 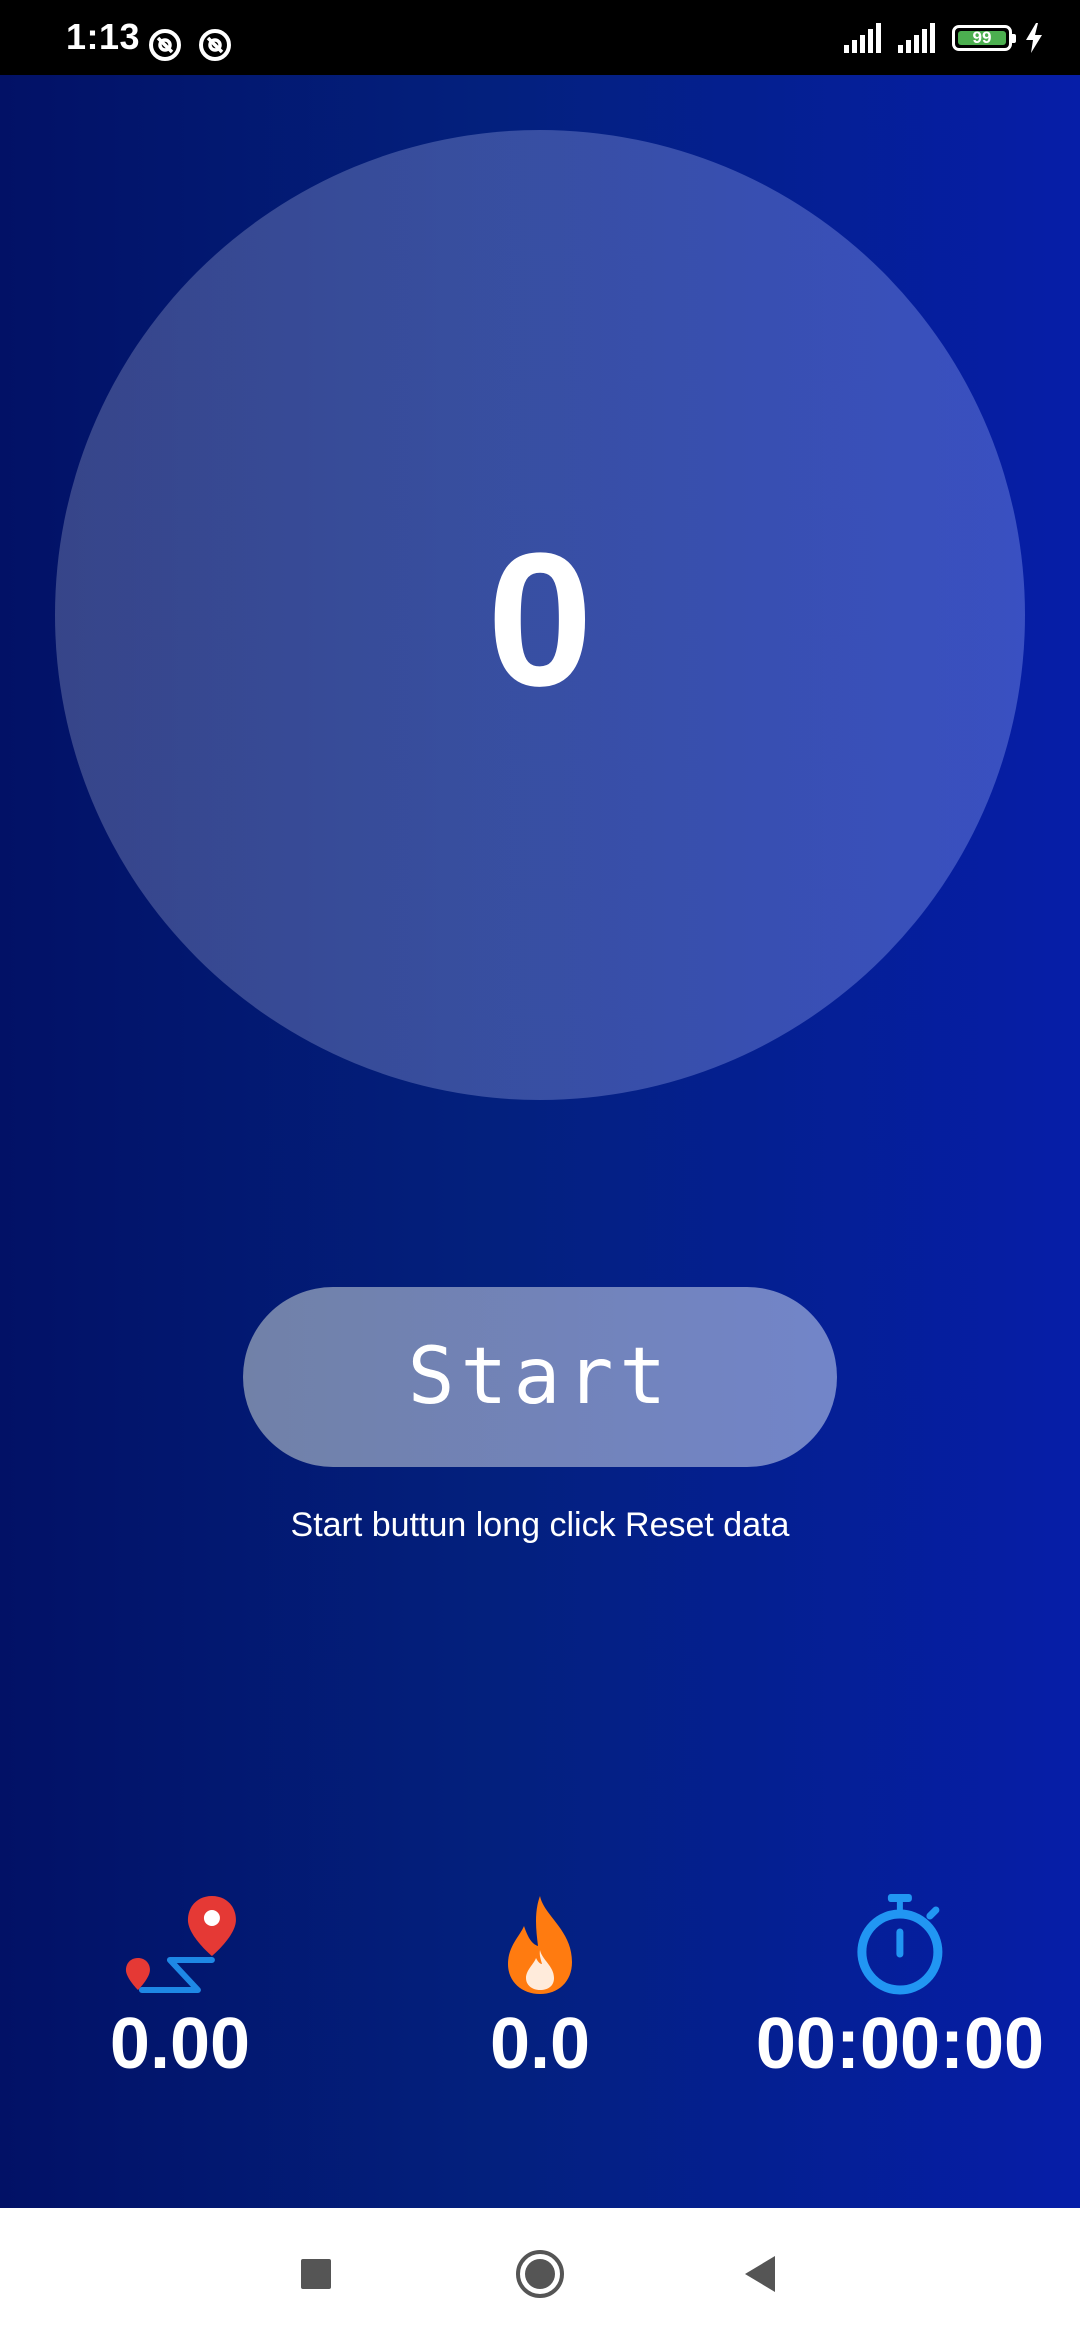 I want to click on calories-stat: 0.0, so click(x=540, y=1987).